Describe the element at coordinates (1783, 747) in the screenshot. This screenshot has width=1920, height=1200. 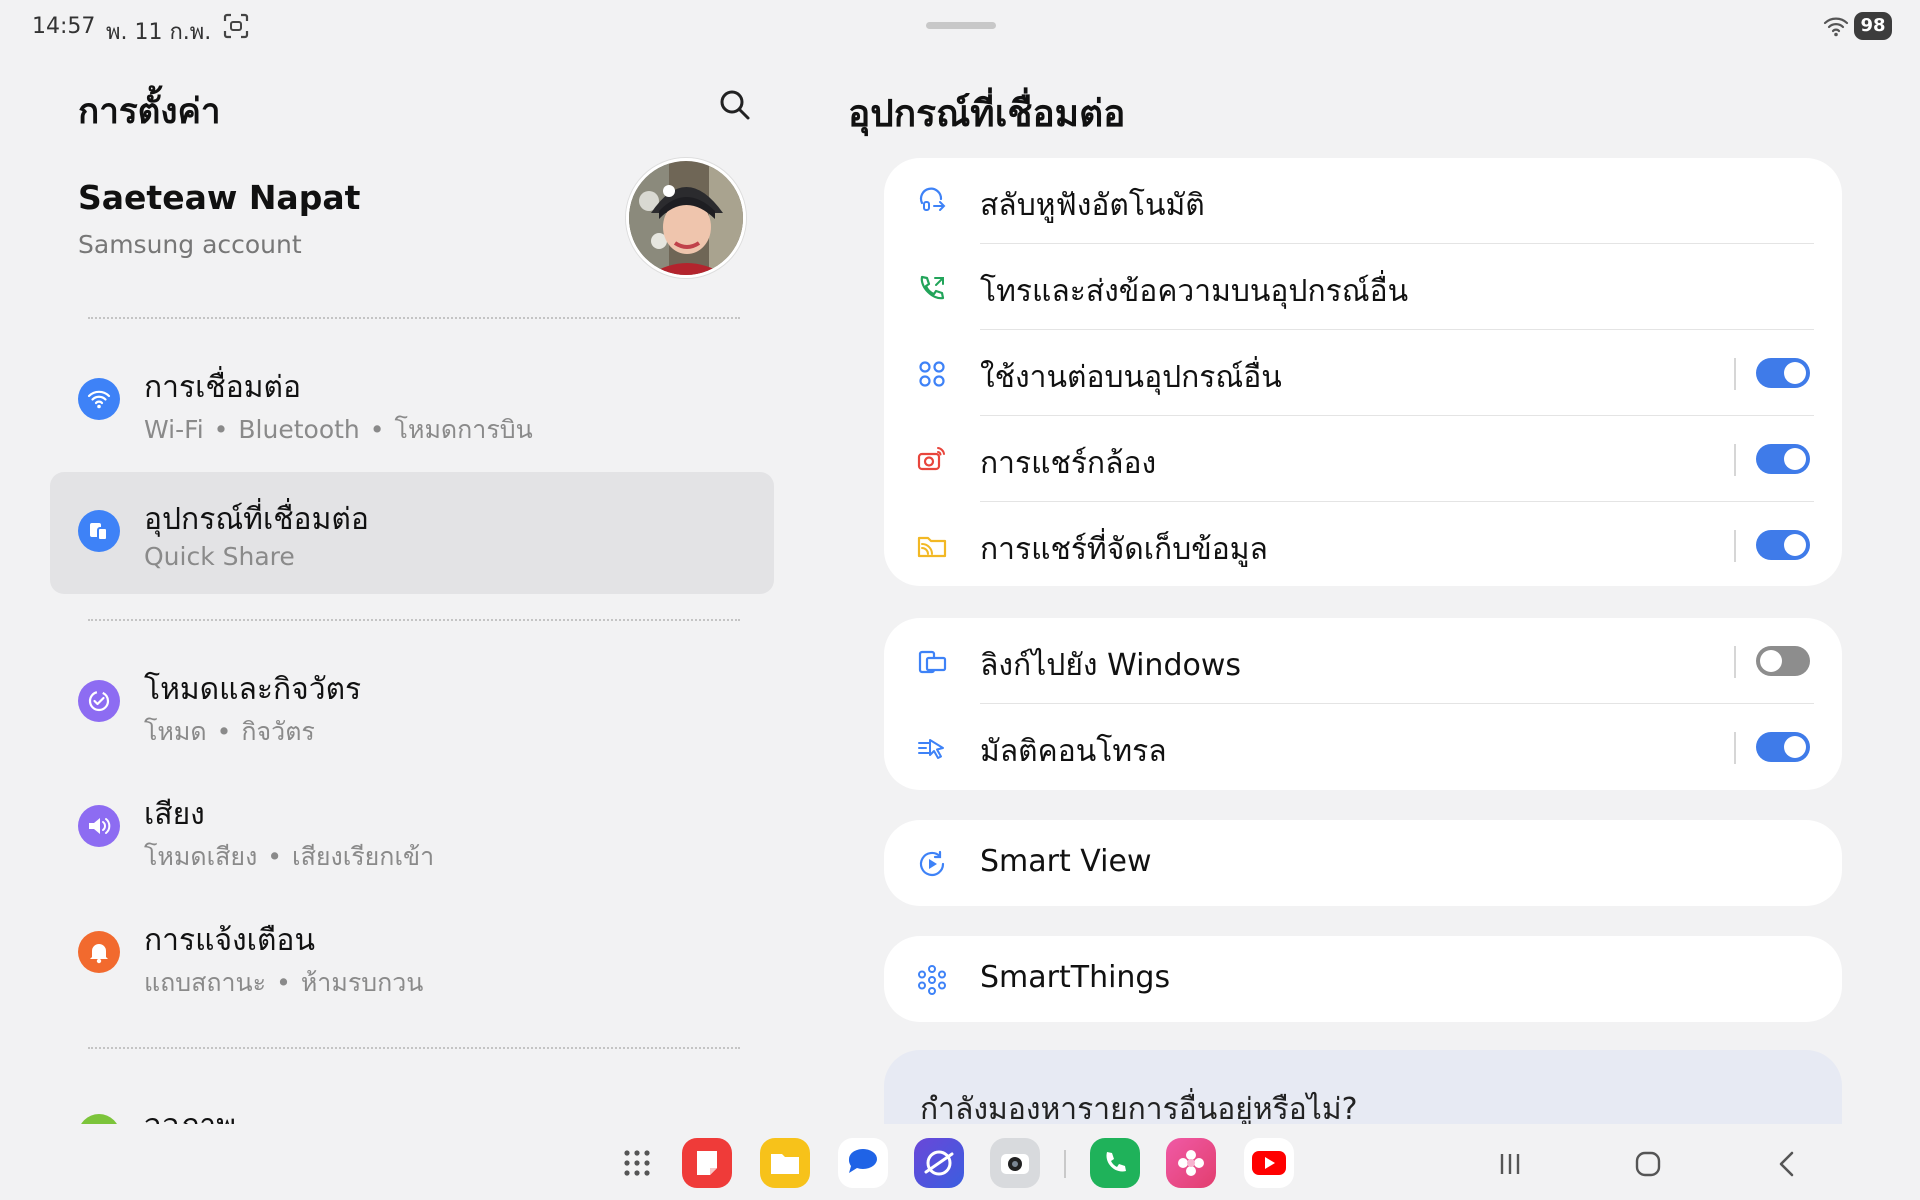
I see `multi-control-toggle` at that location.